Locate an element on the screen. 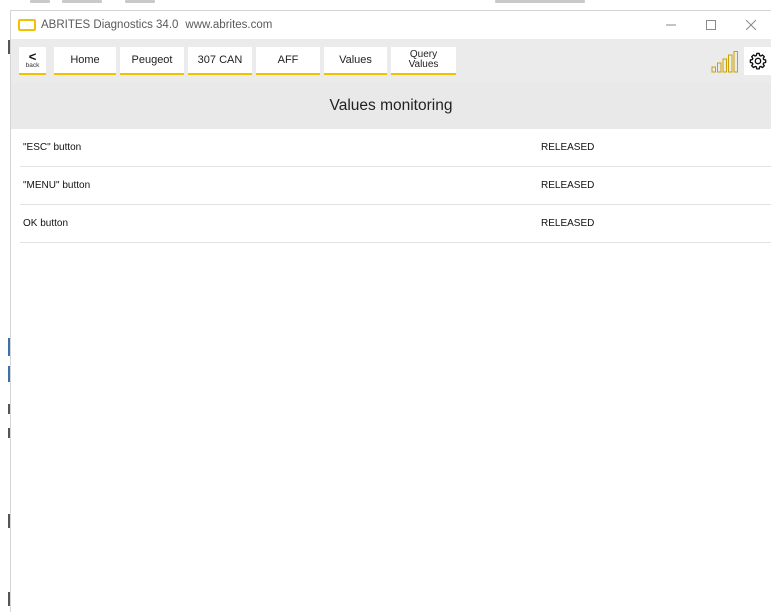 The width and height of the screenshot is (771, 612). minimize-icon is located at coordinates (671, 25).